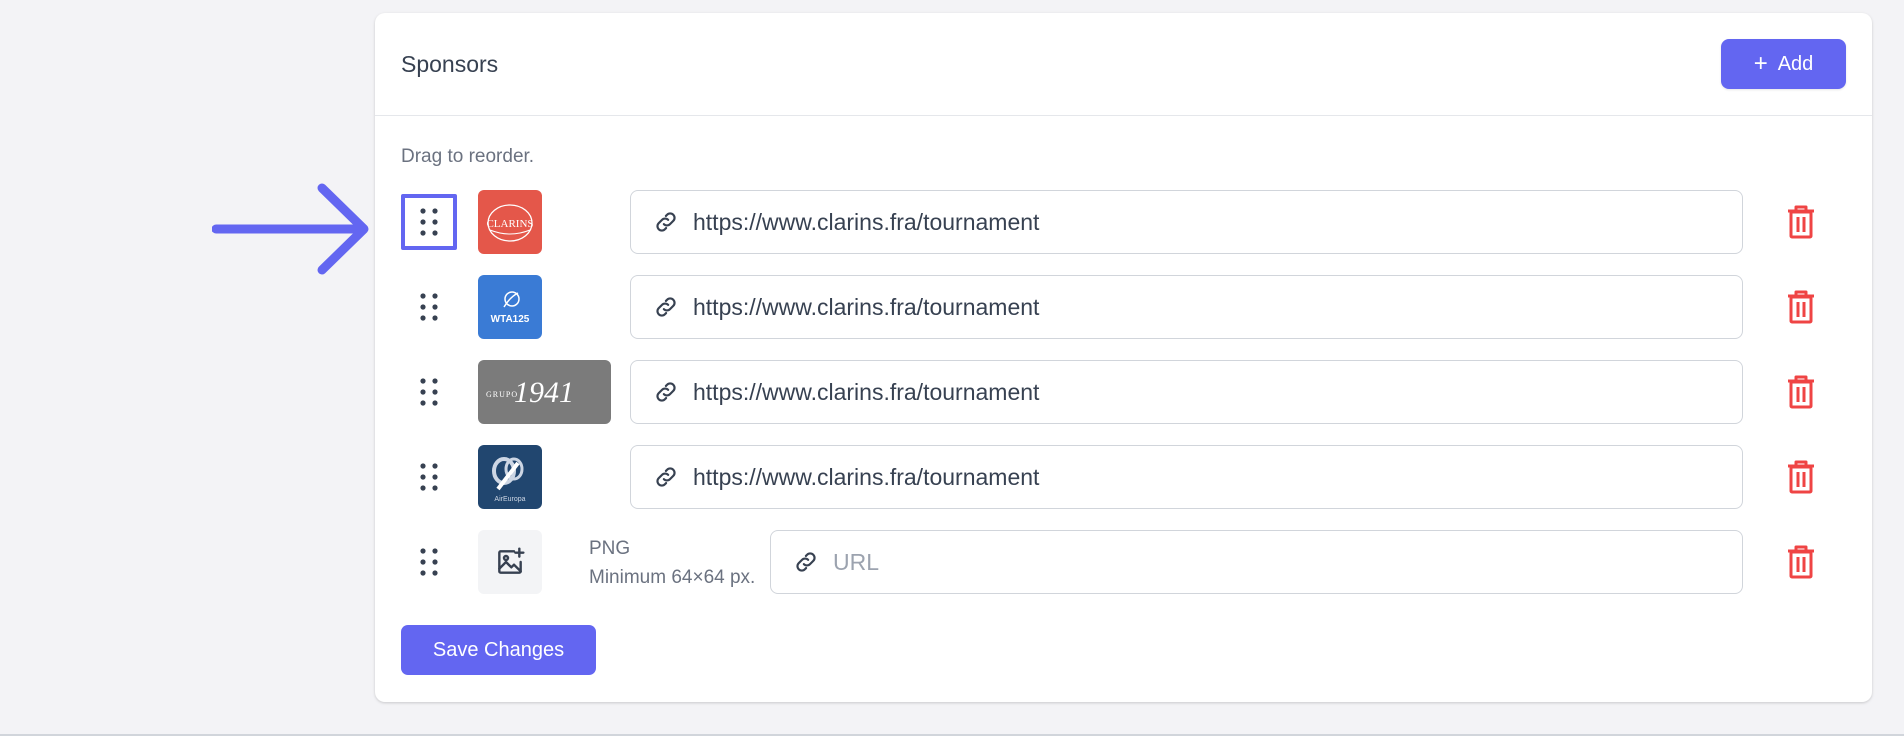 Image resolution: width=1904 pixels, height=736 pixels. Describe the element at coordinates (510, 319) in the screenshot. I see `wta-logo-text: WTA125` at that location.